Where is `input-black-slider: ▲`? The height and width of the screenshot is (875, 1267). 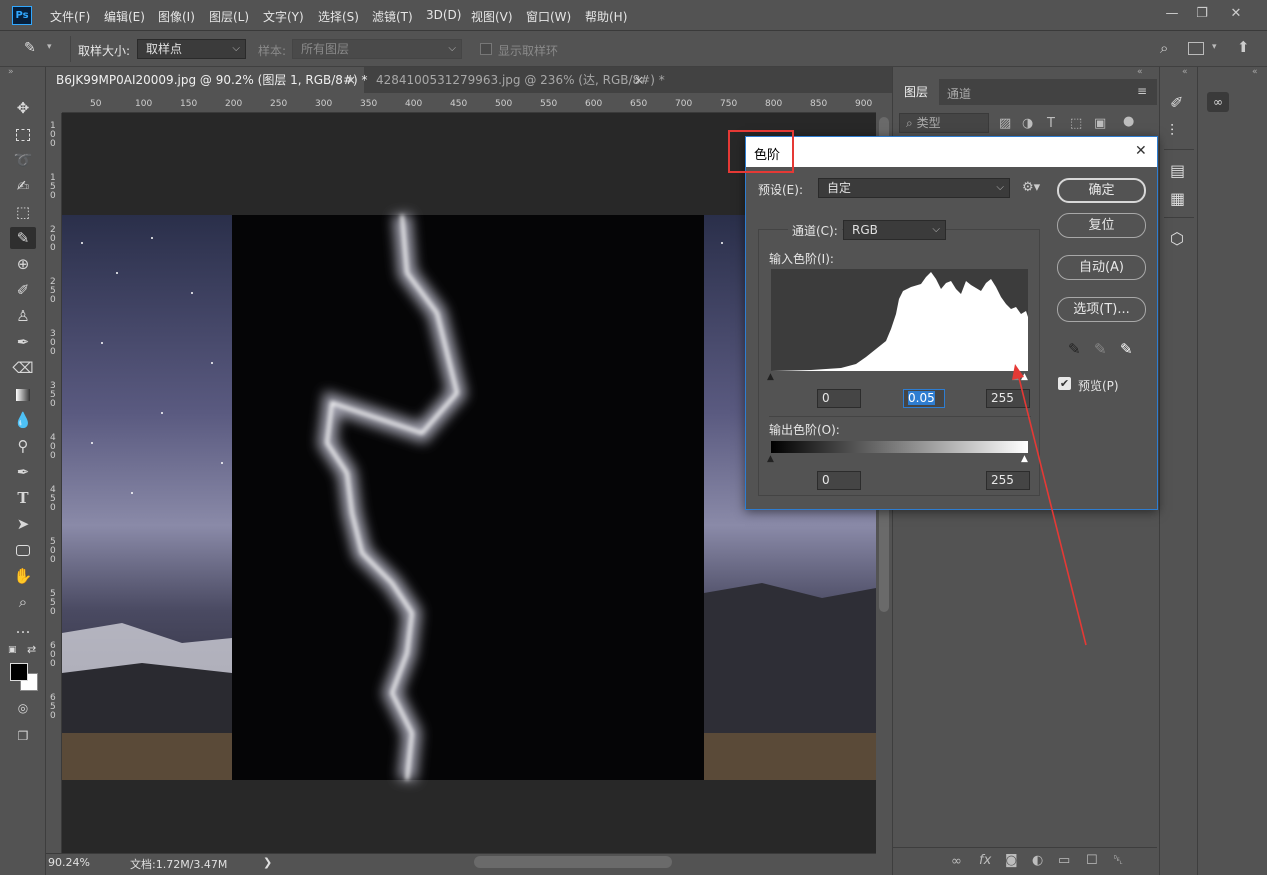 input-black-slider: ▲ is located at coordinates (770, 377).